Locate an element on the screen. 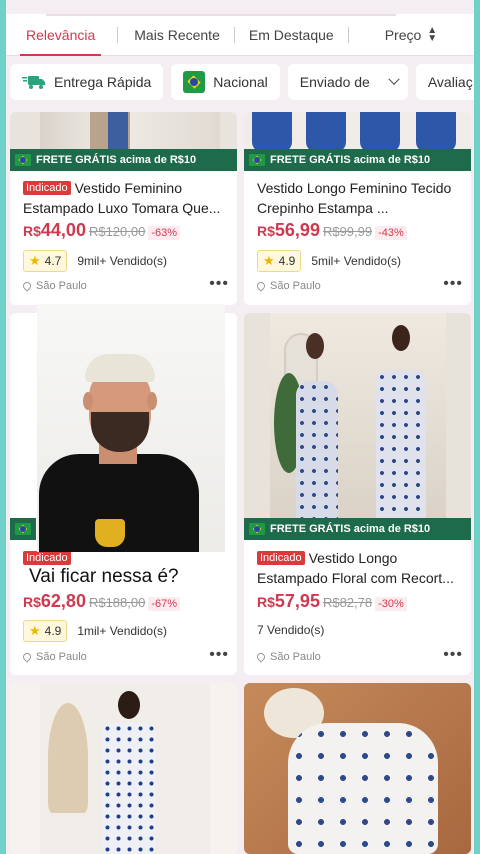 This screenshot has height=854, width=480. rating-row: ★ 4.9 1mil+ Vendido(s) is located at coordinates (95, 631).